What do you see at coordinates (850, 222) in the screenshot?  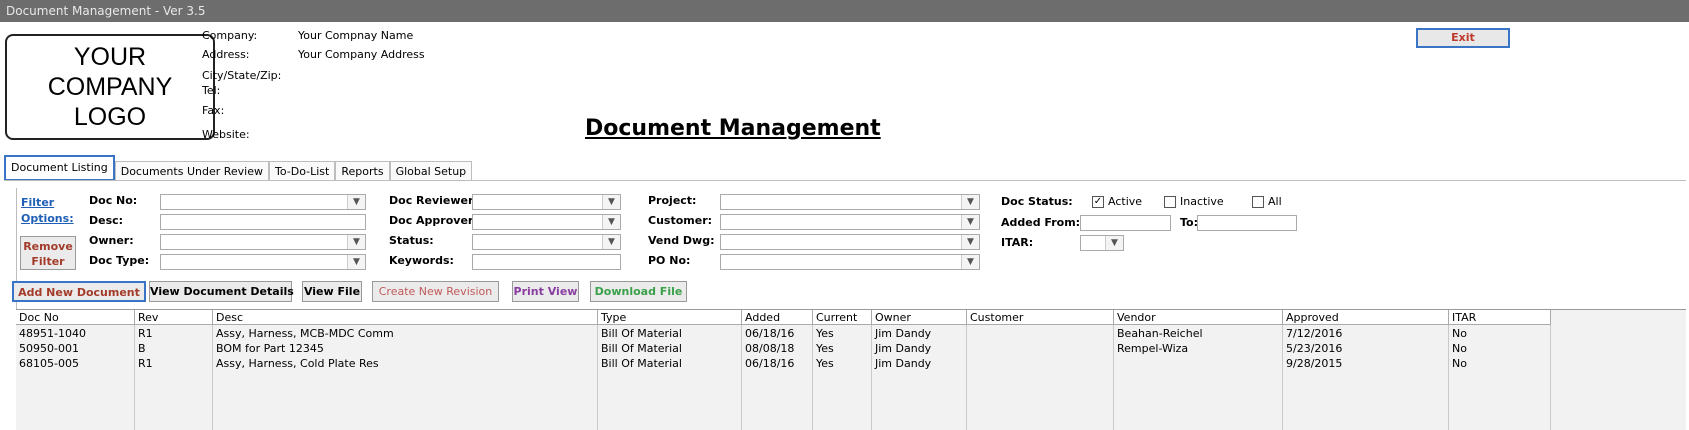 I see `customer-select: ▼` at bounding box center [850, 222].